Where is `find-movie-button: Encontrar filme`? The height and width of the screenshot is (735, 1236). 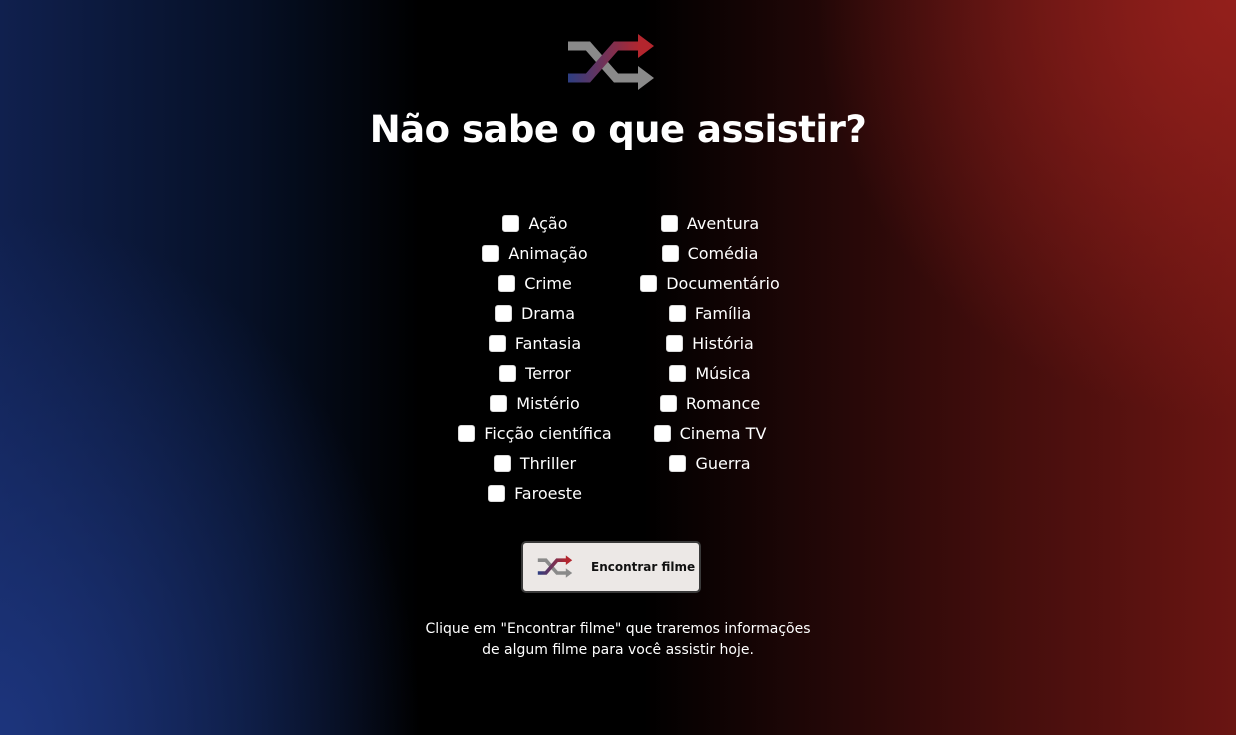
find-movie-button: Encontrar filme is located at coordinates (611, 567).